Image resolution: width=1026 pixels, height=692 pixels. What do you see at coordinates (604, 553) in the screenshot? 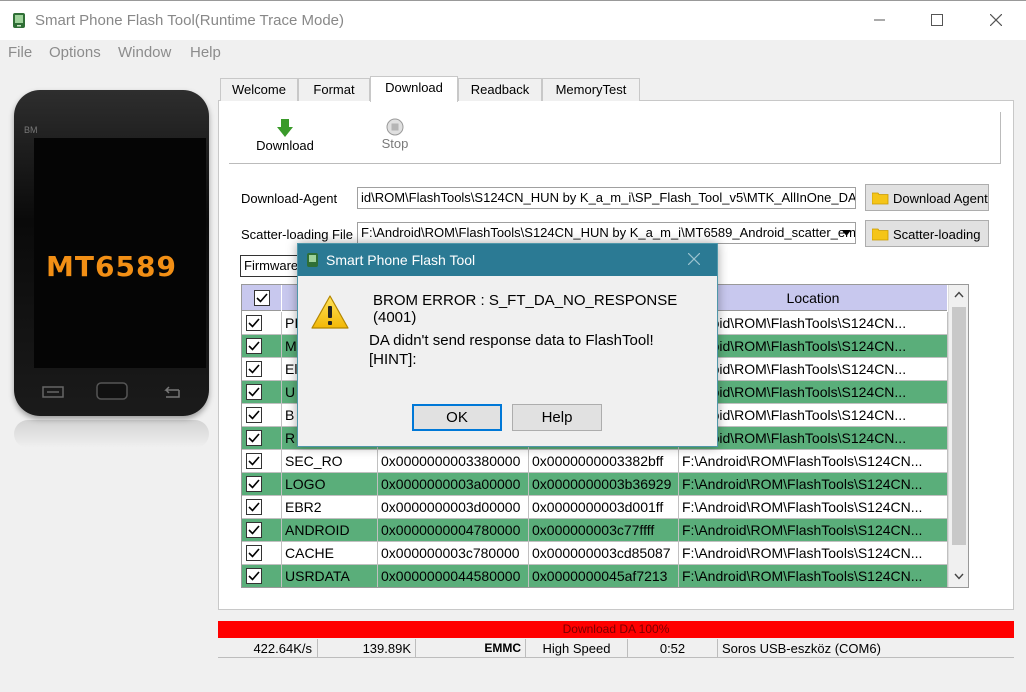
I see `cell-end: 0x000000003cd85087` at bounding box center [604, 553].